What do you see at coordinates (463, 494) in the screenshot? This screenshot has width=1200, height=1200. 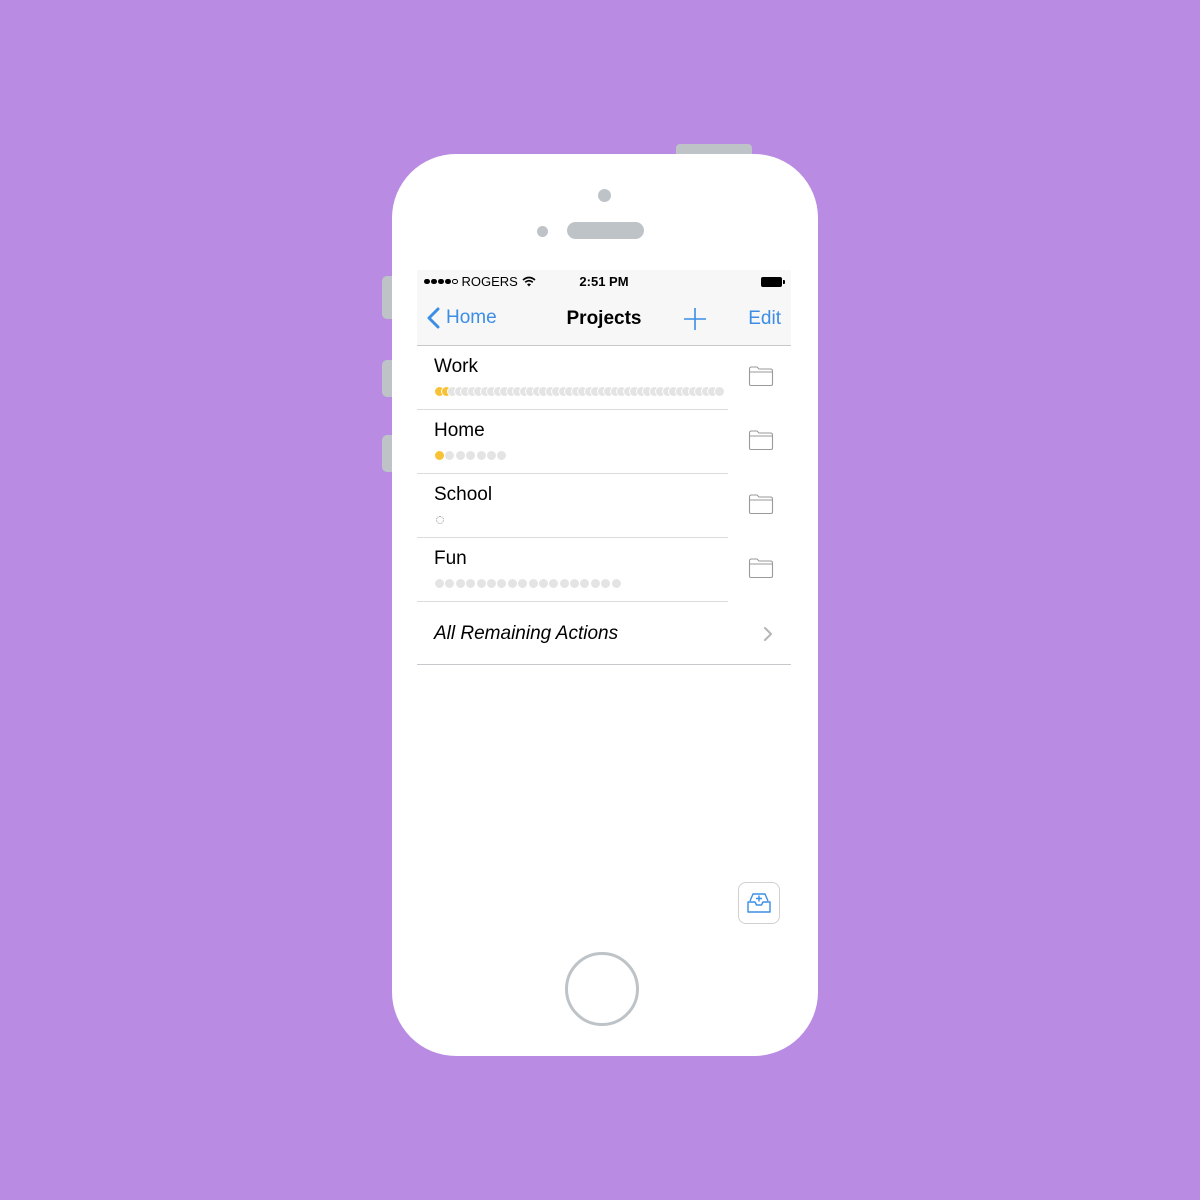 I see `project-name: School` at bounding box center [463, 494].